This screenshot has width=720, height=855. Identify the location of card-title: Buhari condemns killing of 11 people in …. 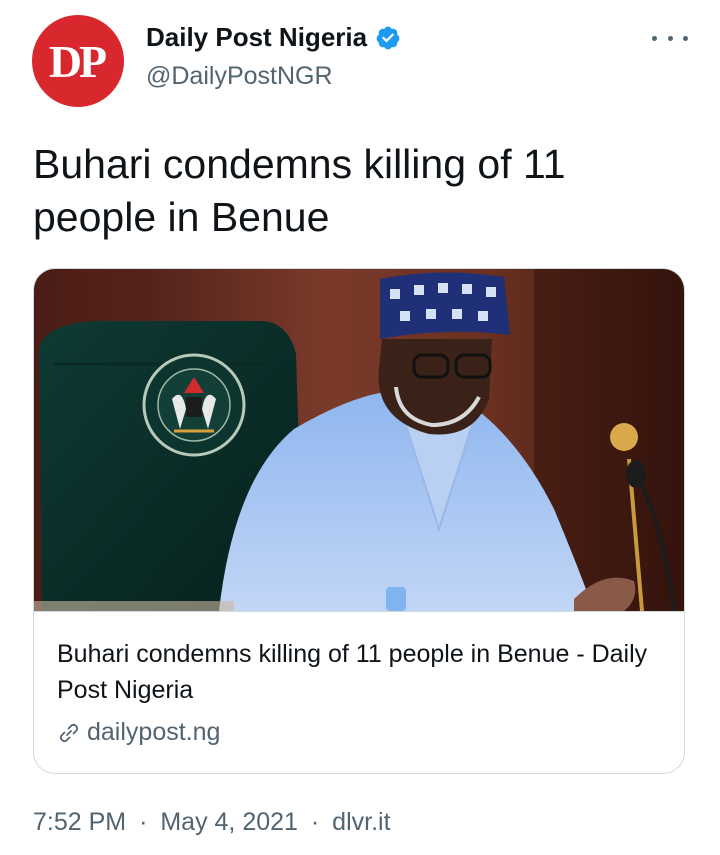
(352, 672).